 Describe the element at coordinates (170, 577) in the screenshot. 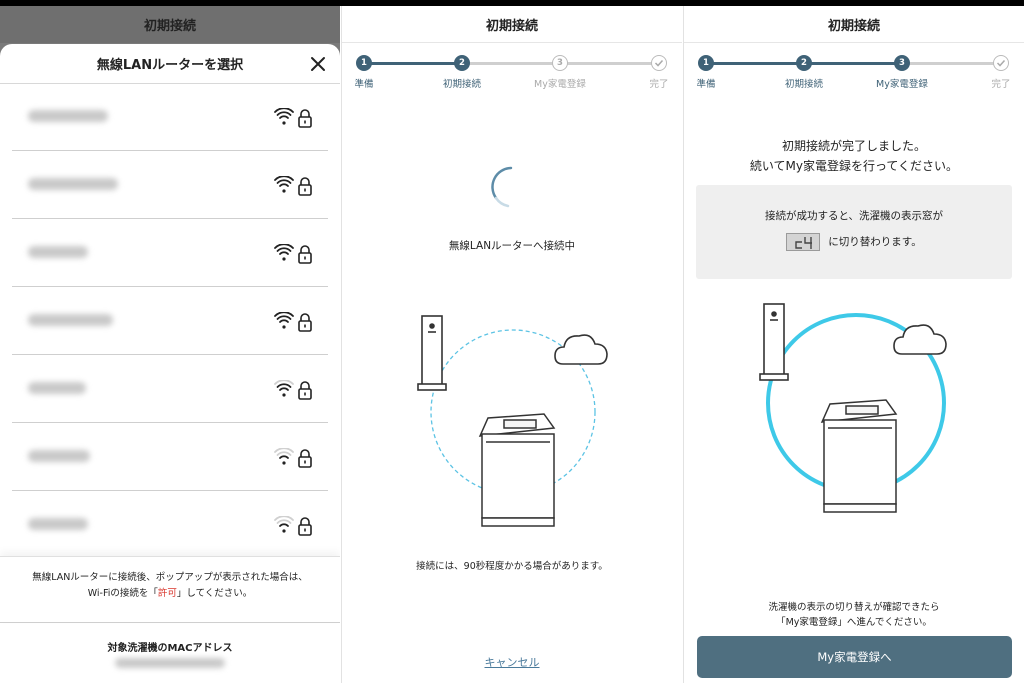

I see `note-line-1: 無線LANルーターに接続後、ポップアップが表示された場合は、` at that location.